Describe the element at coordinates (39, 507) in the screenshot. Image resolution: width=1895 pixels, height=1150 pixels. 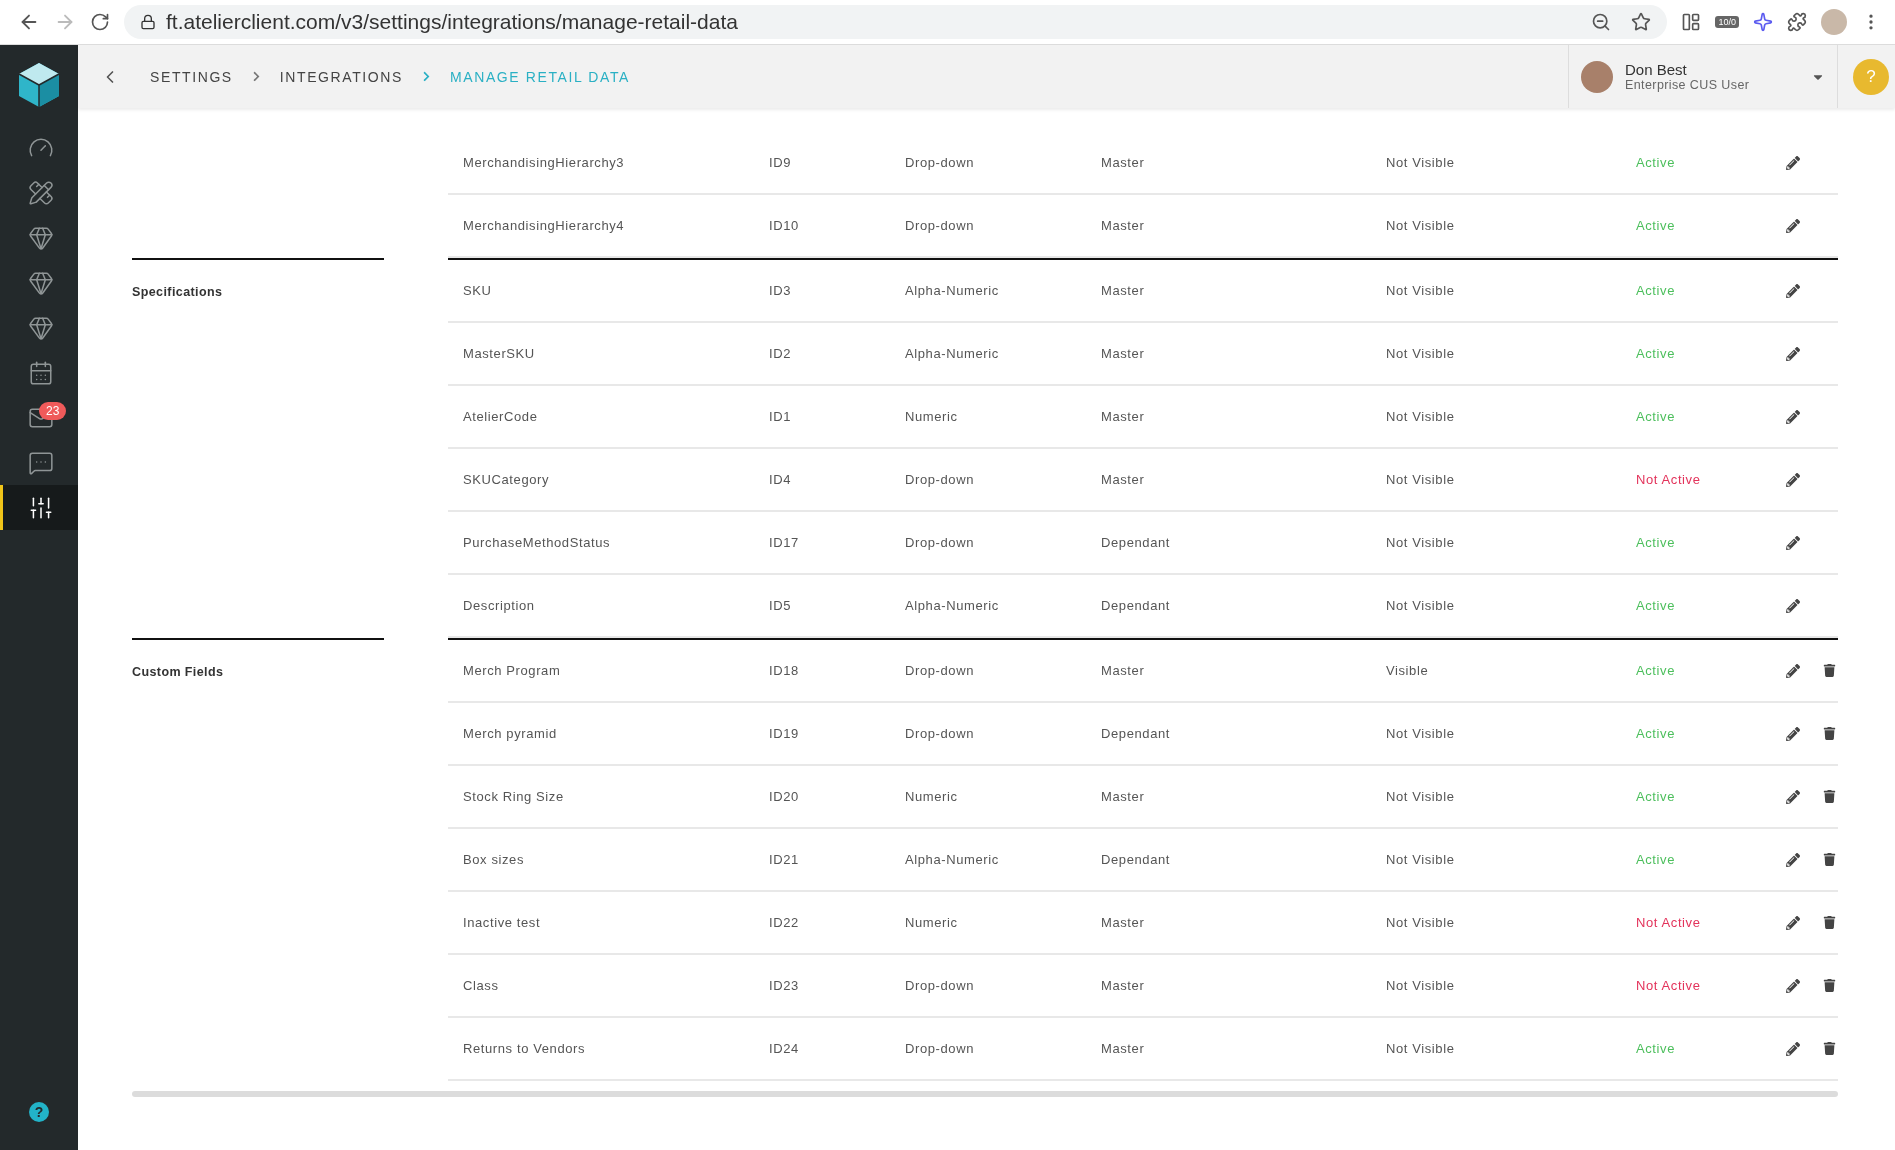
I see `sidebar-item` at that location.